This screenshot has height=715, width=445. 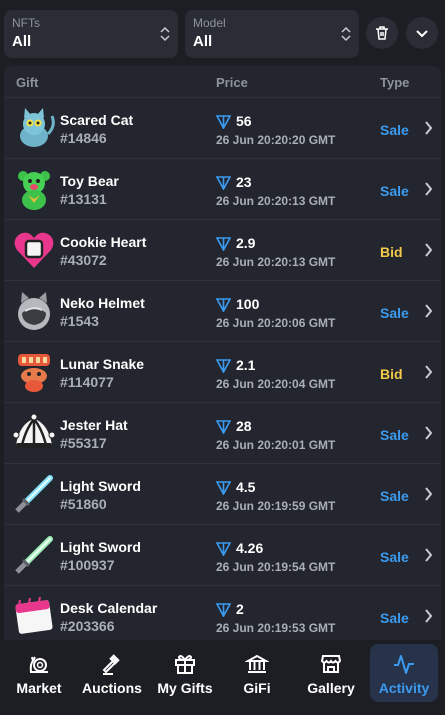 What do you see at coordinates (276, 323) in the screenshot?
I see `timestamp: 26 Jun 20:20:06 GMT` at bounding box center [276, 323].